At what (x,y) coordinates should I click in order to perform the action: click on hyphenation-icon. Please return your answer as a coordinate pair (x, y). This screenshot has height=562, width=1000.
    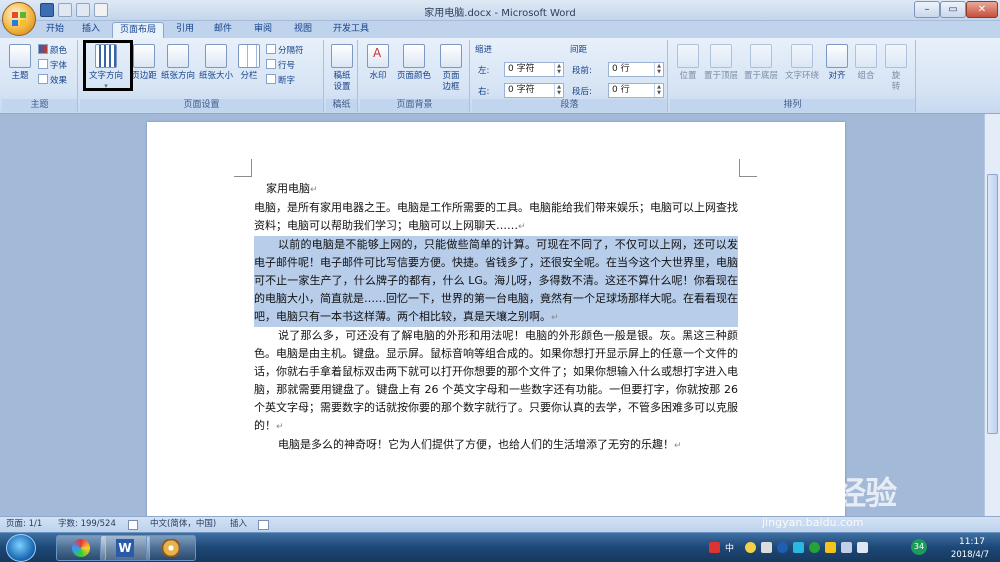
    Looking at the image, I should click on (271, 79).